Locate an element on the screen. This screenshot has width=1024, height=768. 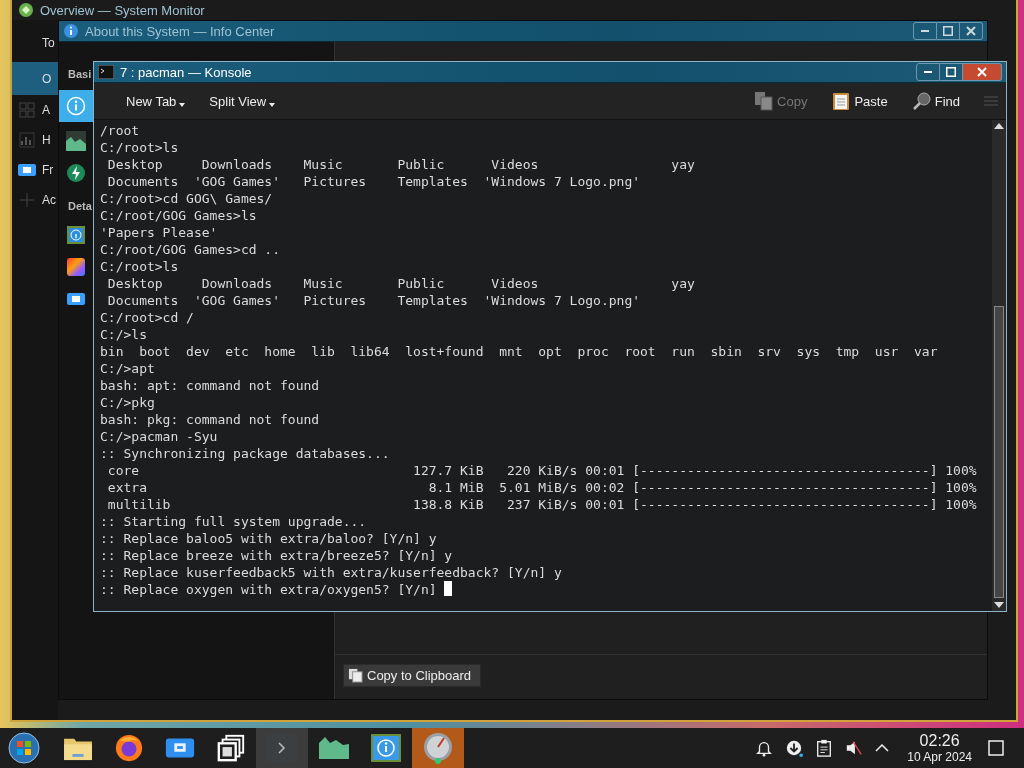
gauge-icon is located at coordinates (438, 748).